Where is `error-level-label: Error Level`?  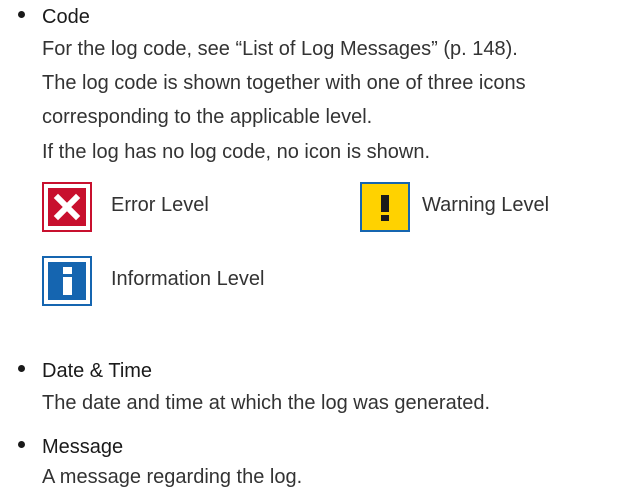 error-level-label: Error Level is located at coordinates (160, 205).